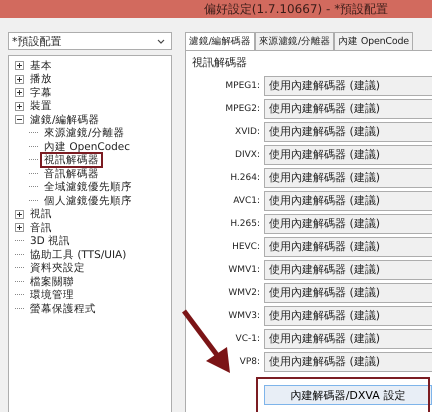 Image resolution: width=432 pixels, height=412 pixels. What do you see at coordinates (50, 241) in the screenshot?
I see `tree-item: 3D 視訊` at bounding box center [50, 241].